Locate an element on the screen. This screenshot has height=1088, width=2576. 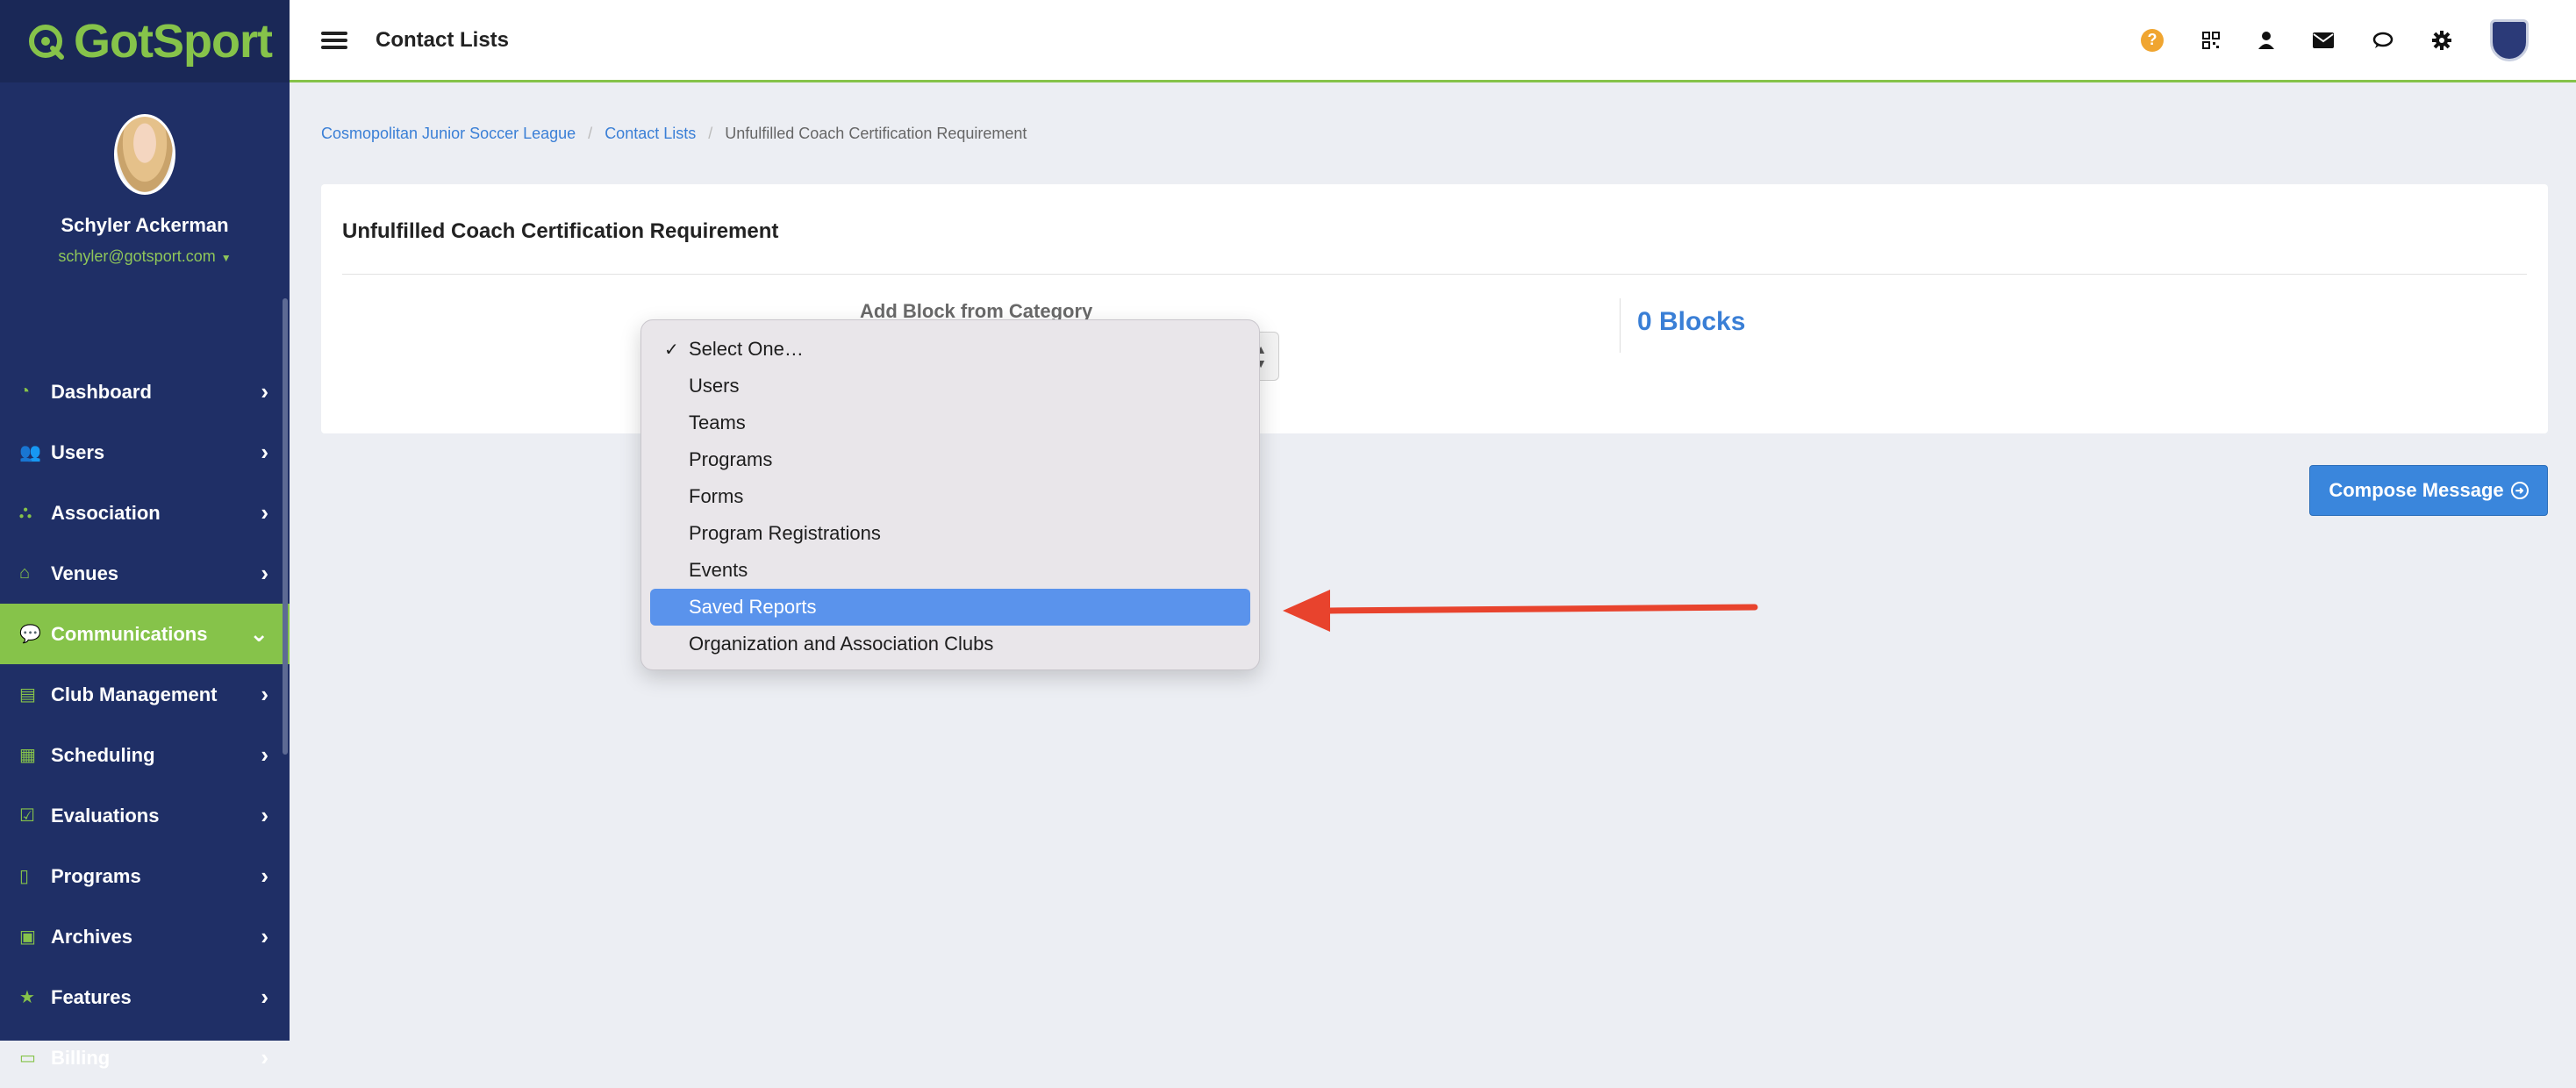
chat-bubble-icon is located at coordinates (2383, 40).